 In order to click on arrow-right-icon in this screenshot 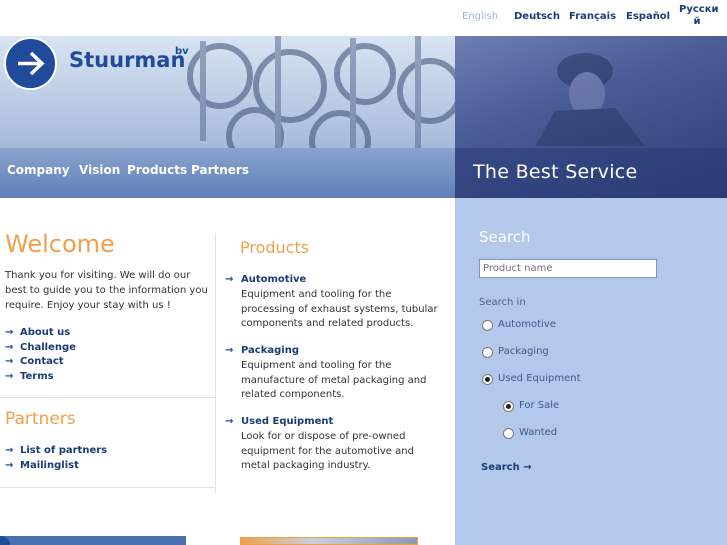, I will do `click(30, 63)`.